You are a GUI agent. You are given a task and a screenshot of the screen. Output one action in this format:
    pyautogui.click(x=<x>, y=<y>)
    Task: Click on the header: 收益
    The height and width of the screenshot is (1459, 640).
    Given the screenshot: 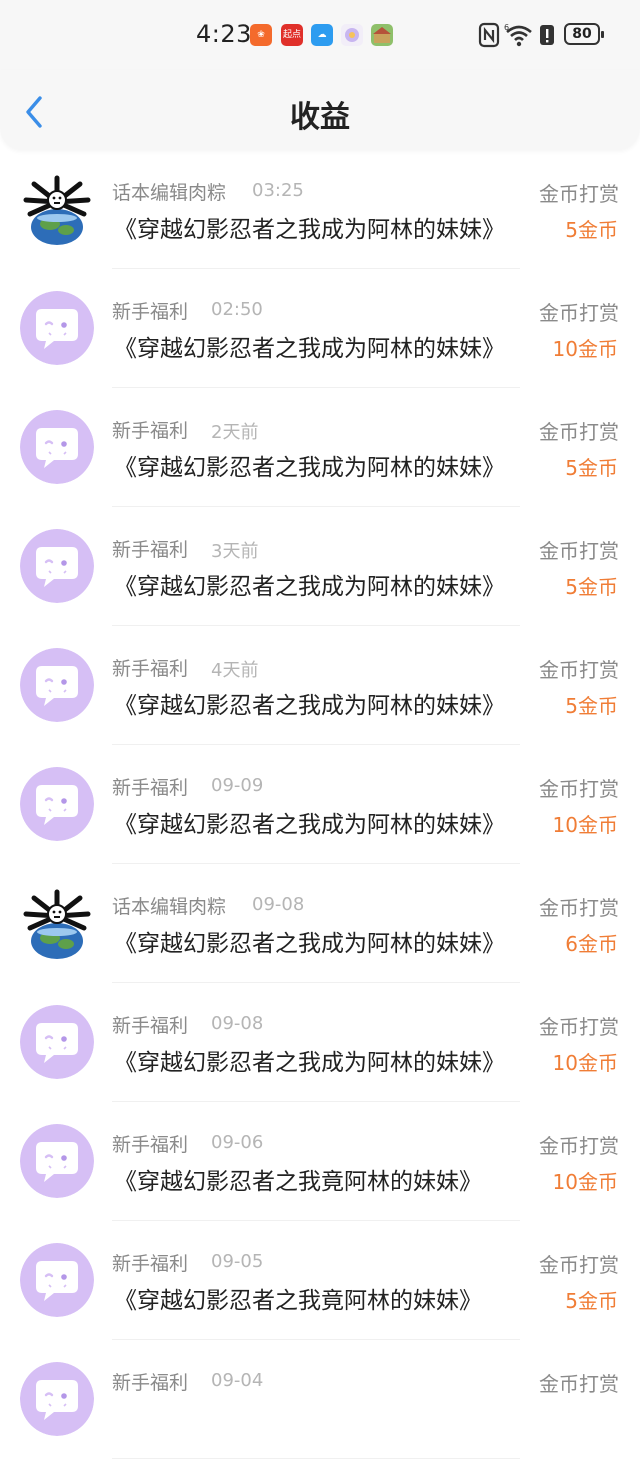 What is the action you would take?
    pyautogui.click(x=320, y=110)
    